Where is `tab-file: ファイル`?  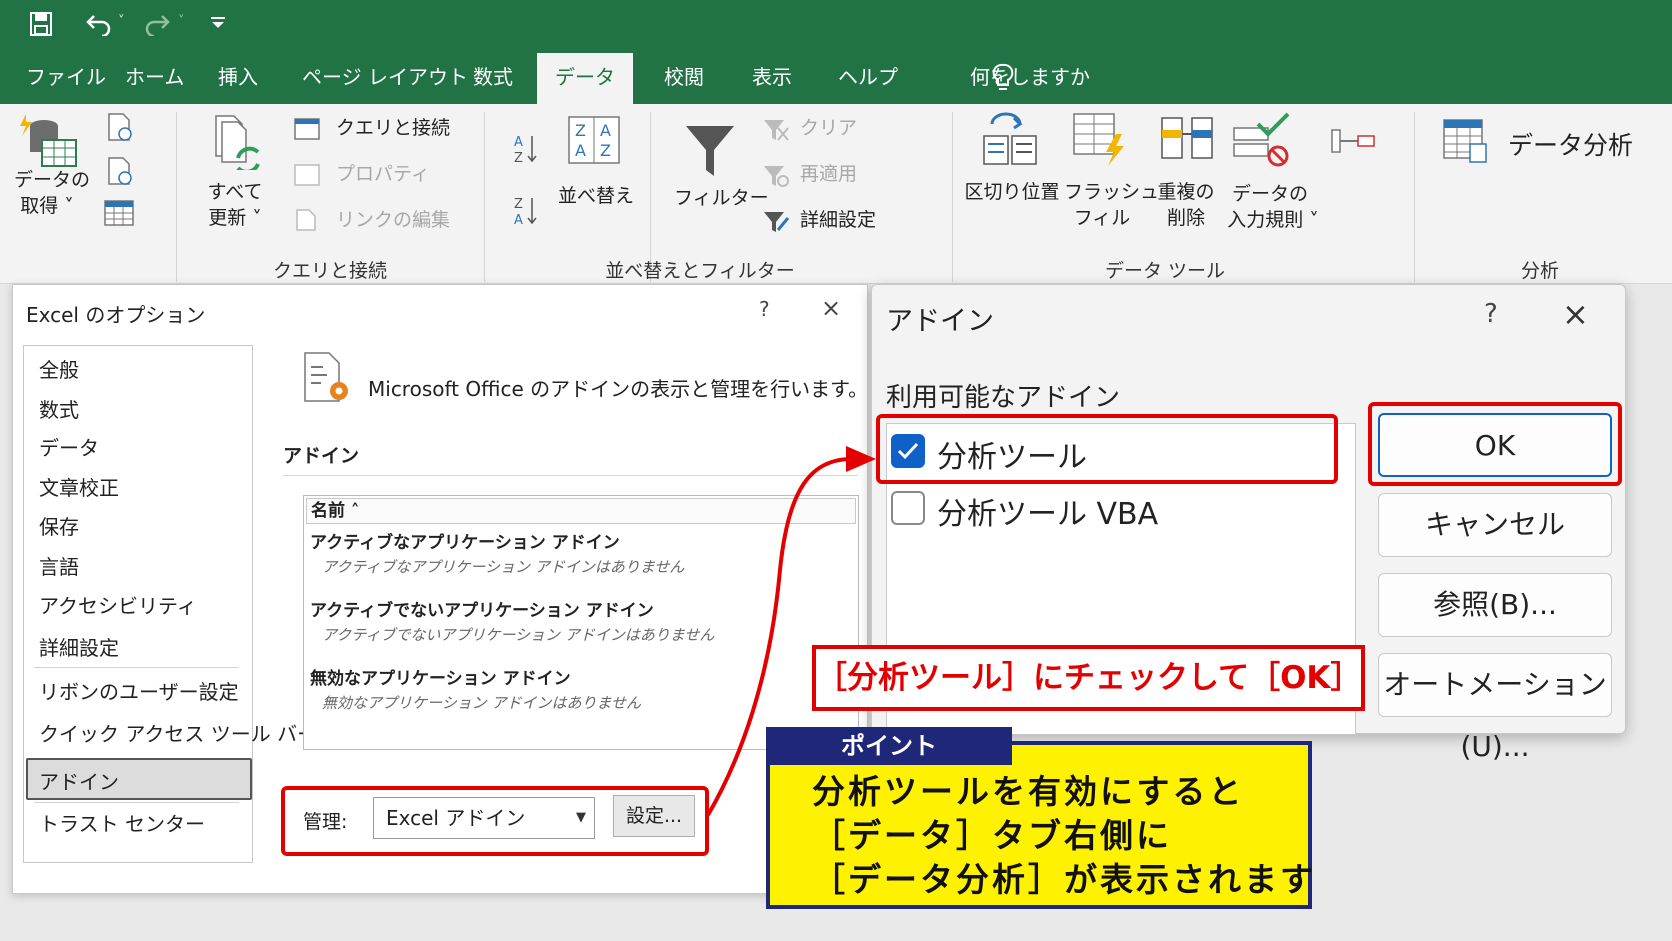
tab-file: ファイル is located at coordinates (66, 77).